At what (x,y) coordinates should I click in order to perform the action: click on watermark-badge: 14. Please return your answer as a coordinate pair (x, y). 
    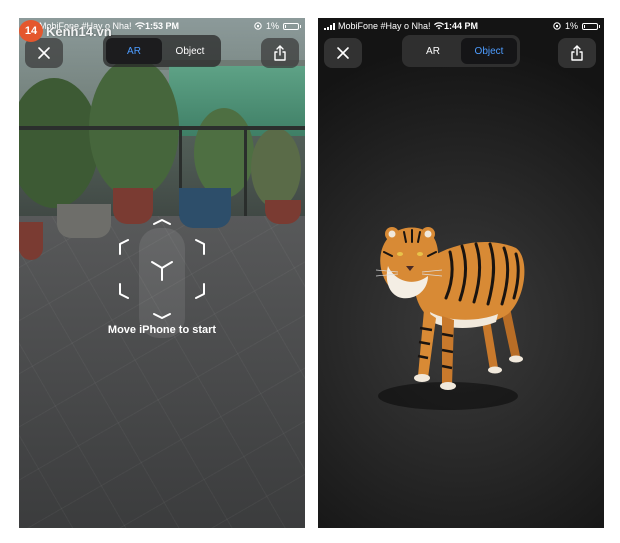
    Looking at the image, I should click on (31, 31).